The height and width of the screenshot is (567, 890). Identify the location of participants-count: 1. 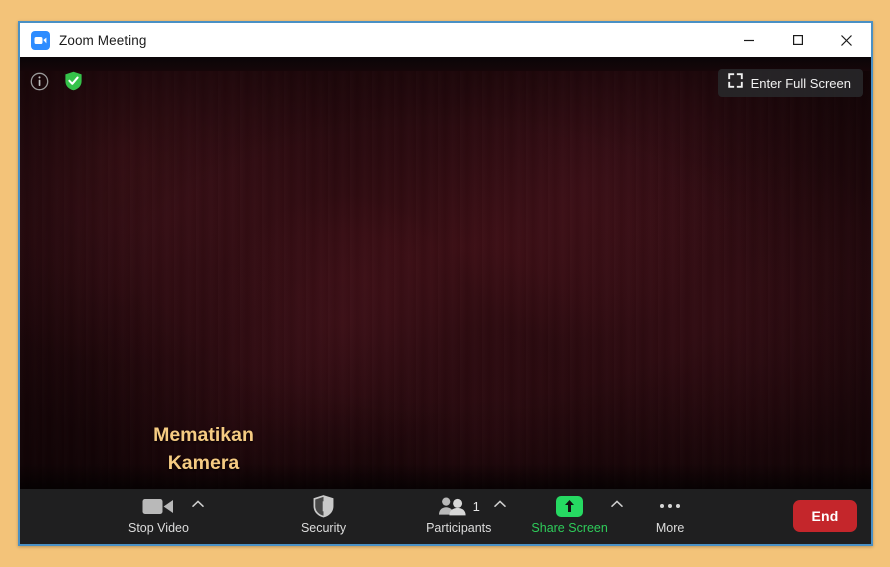
(476, 506).